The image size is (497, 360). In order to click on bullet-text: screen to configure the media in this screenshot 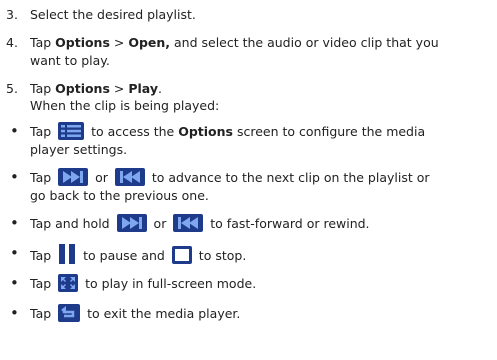, I will do `click(329, 131)`.